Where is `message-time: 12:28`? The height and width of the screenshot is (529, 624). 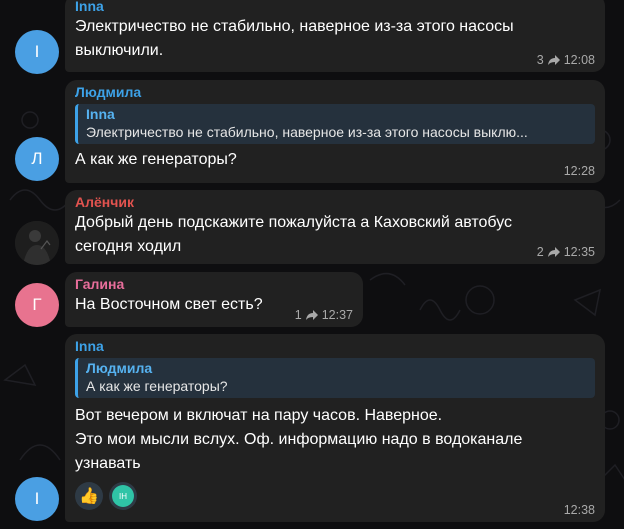 message-time: 12:28 is located at coordinates (579, 171).